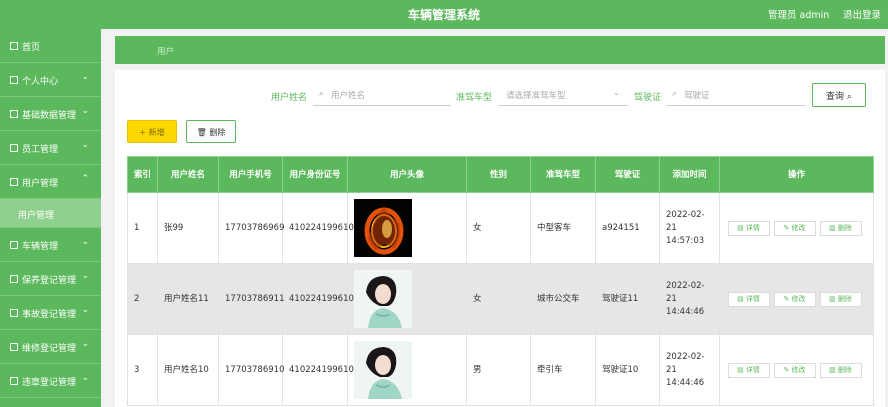 The width and height of the screenshot is (888, 407). I want to click on cell-car-type: 牵引车, so click(563, 370).